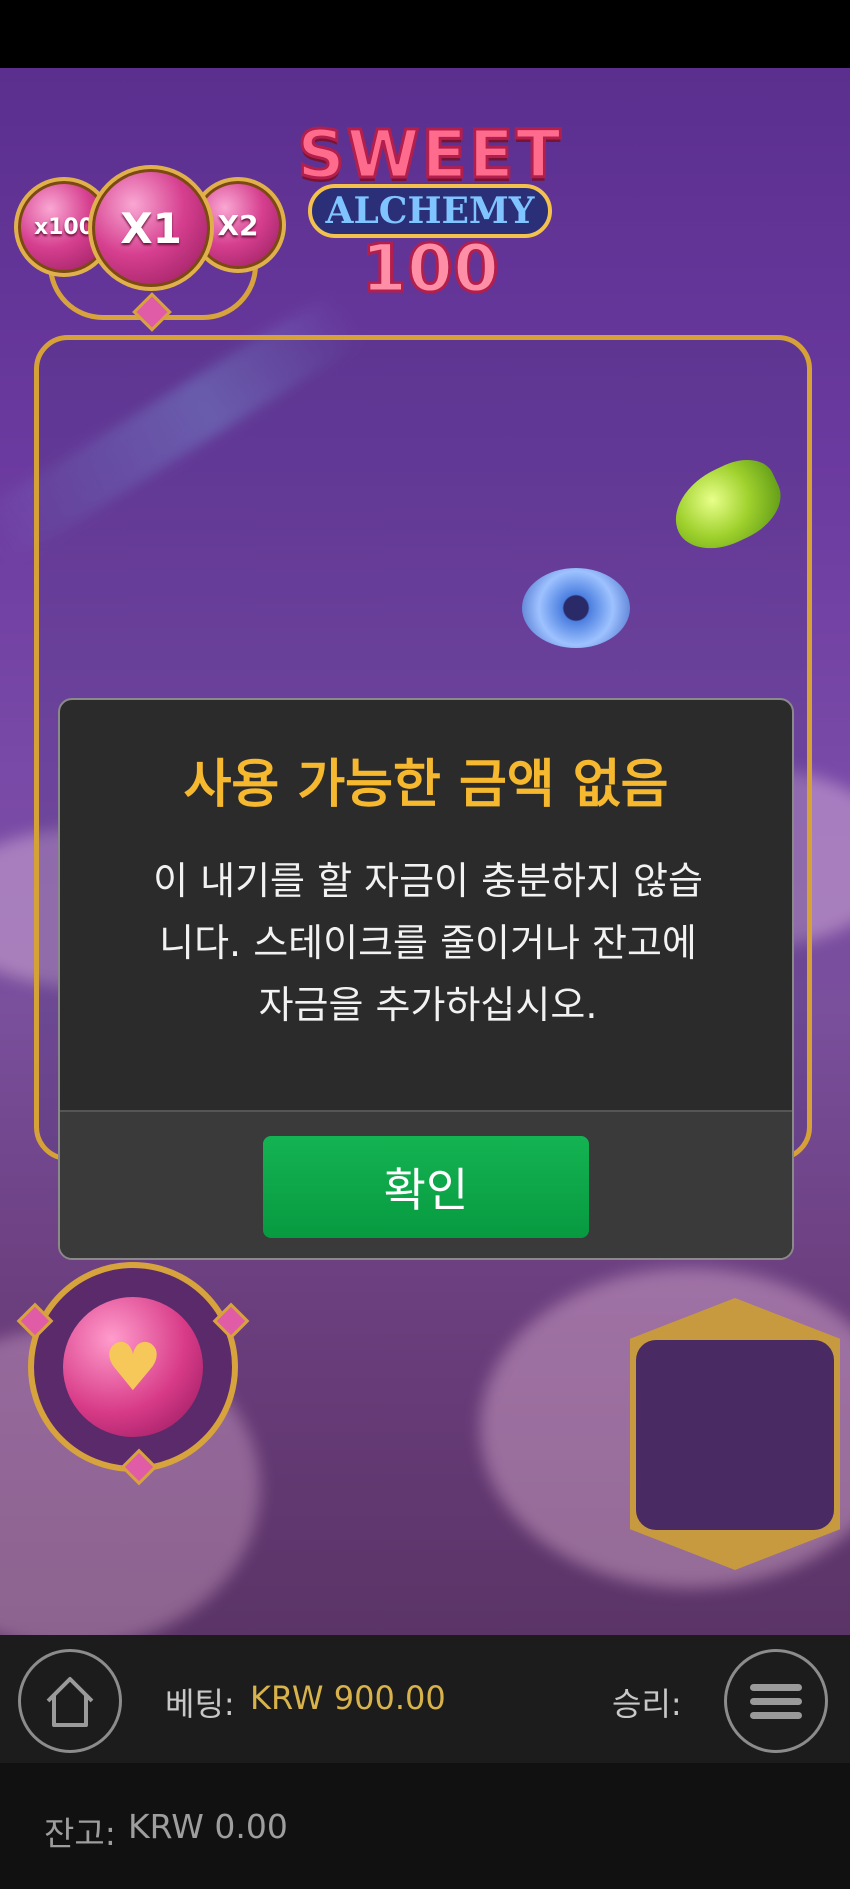  Describe the element at coordinates (133, 1367) in the screenshot. I see `heart-icon: ♥` at that location.